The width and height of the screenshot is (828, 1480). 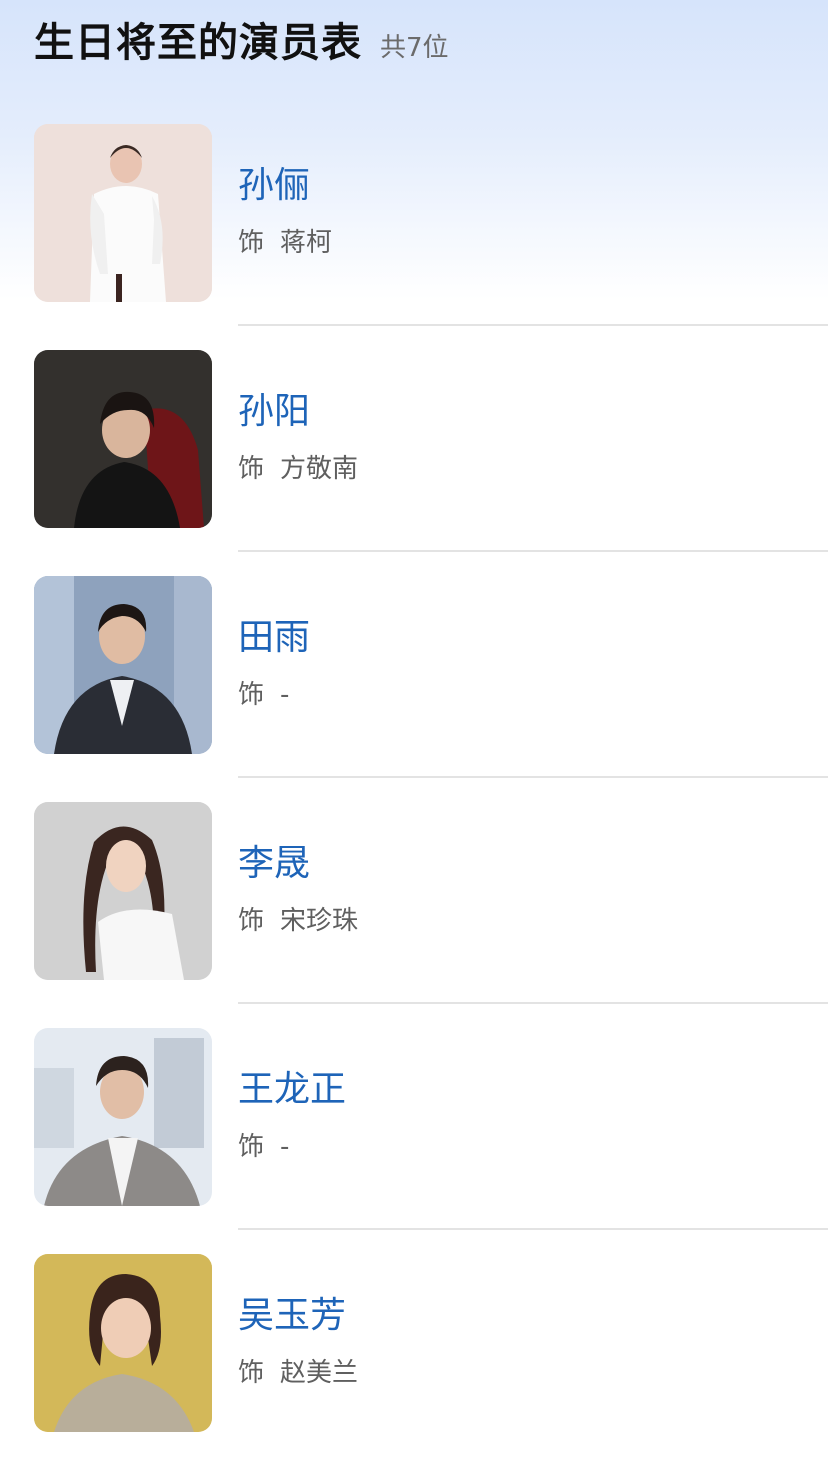 I want to click on actor-role: 饰宋珍珠, so click(x=298, y=921).